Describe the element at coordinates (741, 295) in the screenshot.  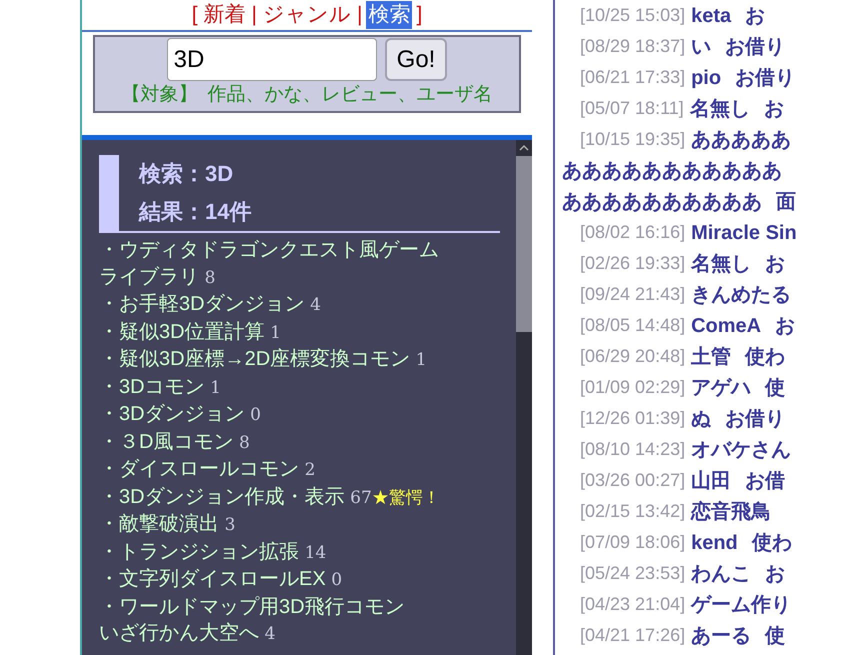
I see `reviewer-name: きんめたる` at that location.